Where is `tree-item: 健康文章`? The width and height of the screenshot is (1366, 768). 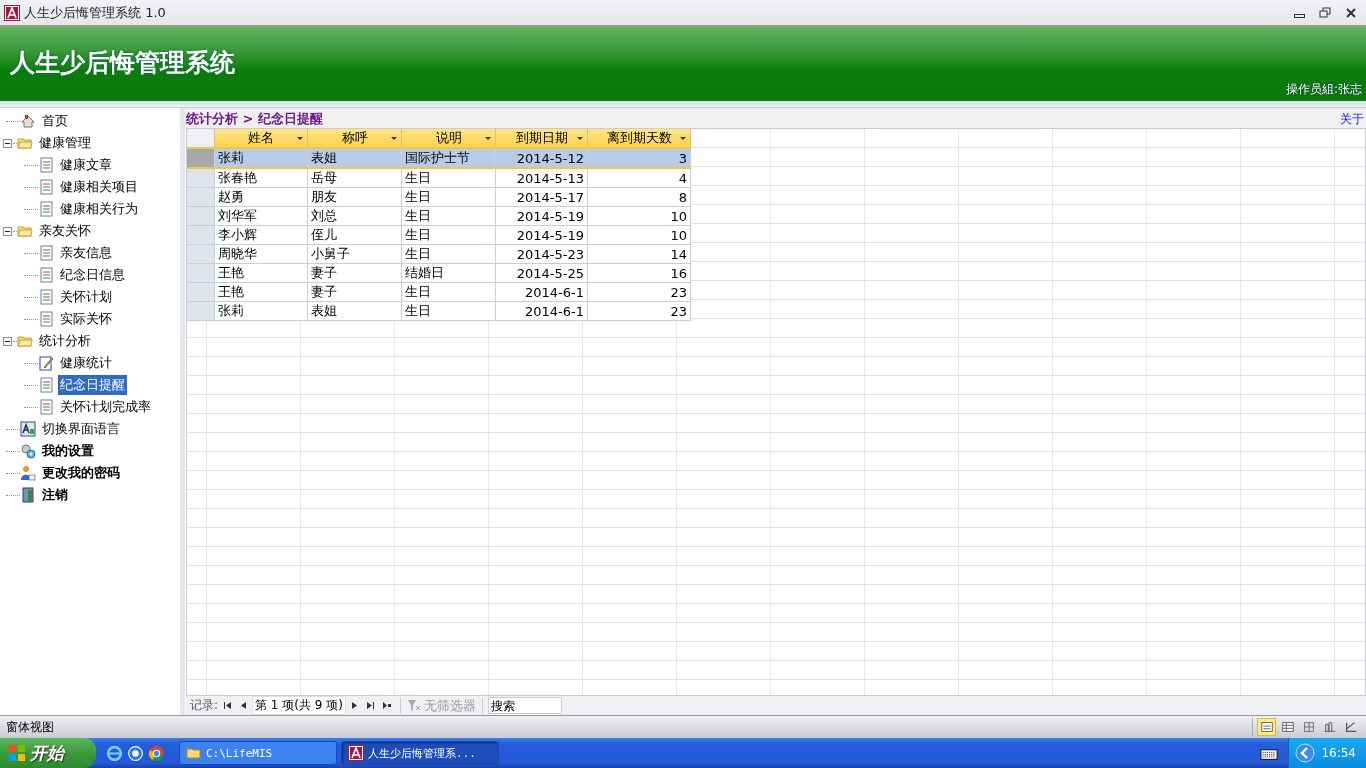
tree-item: 健康文章 is located at coordinates (86, 165).